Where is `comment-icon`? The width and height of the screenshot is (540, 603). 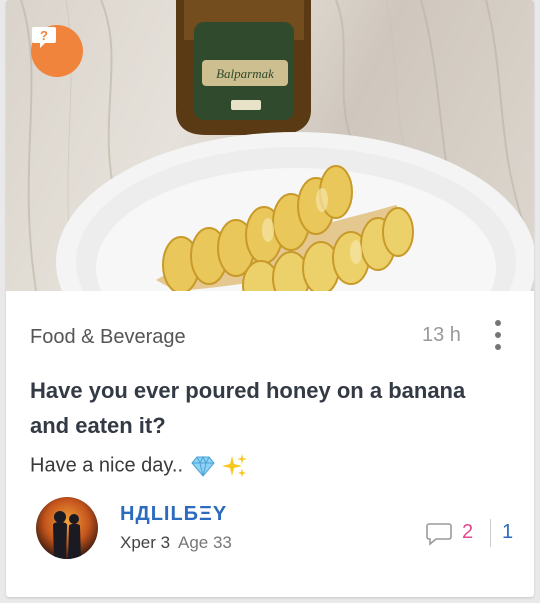
comment-icon is located at coordinates (439, 534).